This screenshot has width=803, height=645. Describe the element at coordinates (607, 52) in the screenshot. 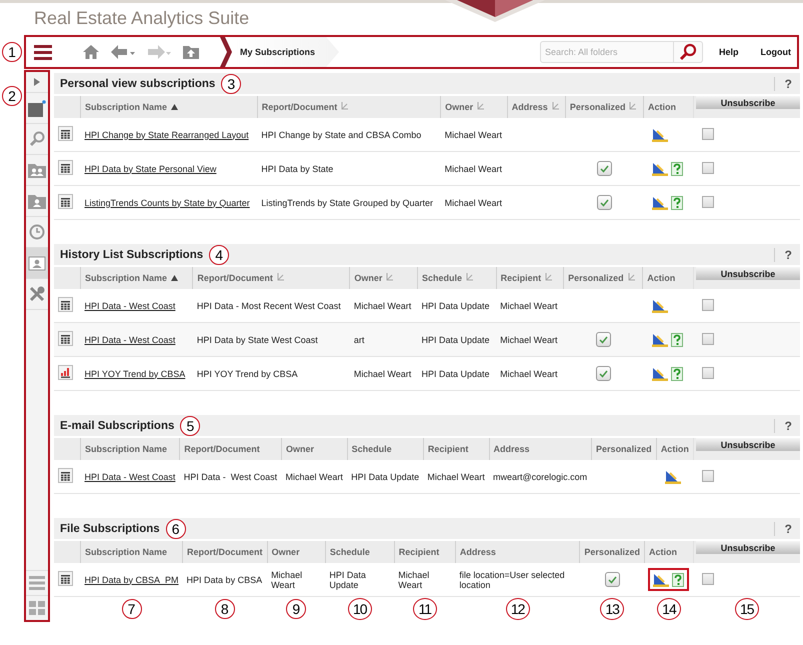

I see `search-field: Search: All folders` at that location.